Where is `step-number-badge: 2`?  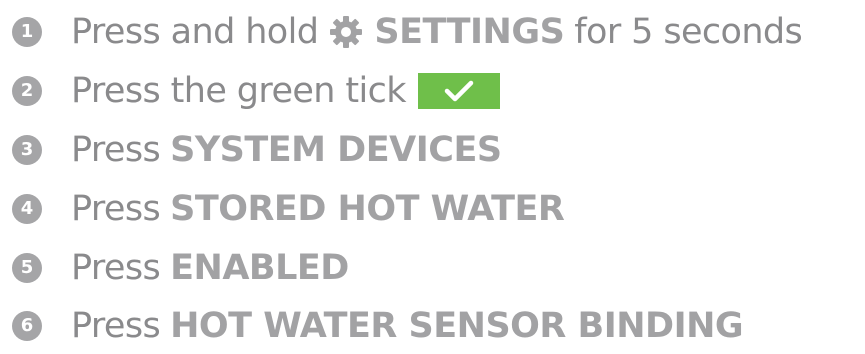
step-number-badge: 2 is located at coordinates (27, 91).